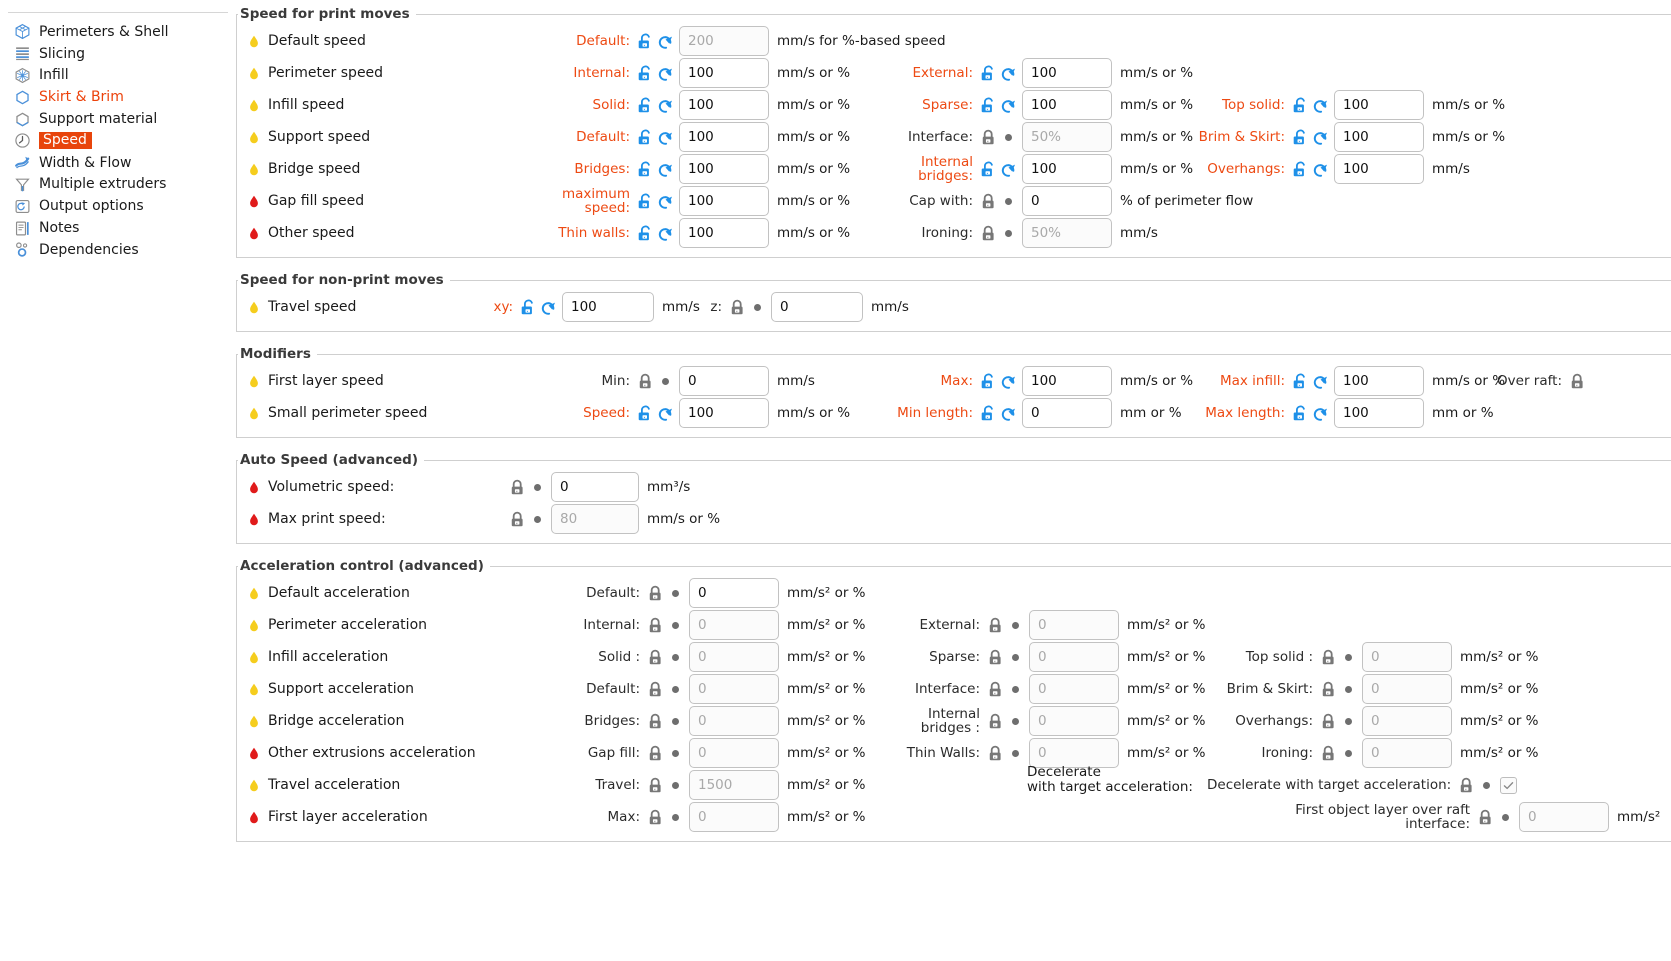 The height and width of the screenshot is (961, 1671). I want to click on decelerate-checkbox, so click(1509, 785).